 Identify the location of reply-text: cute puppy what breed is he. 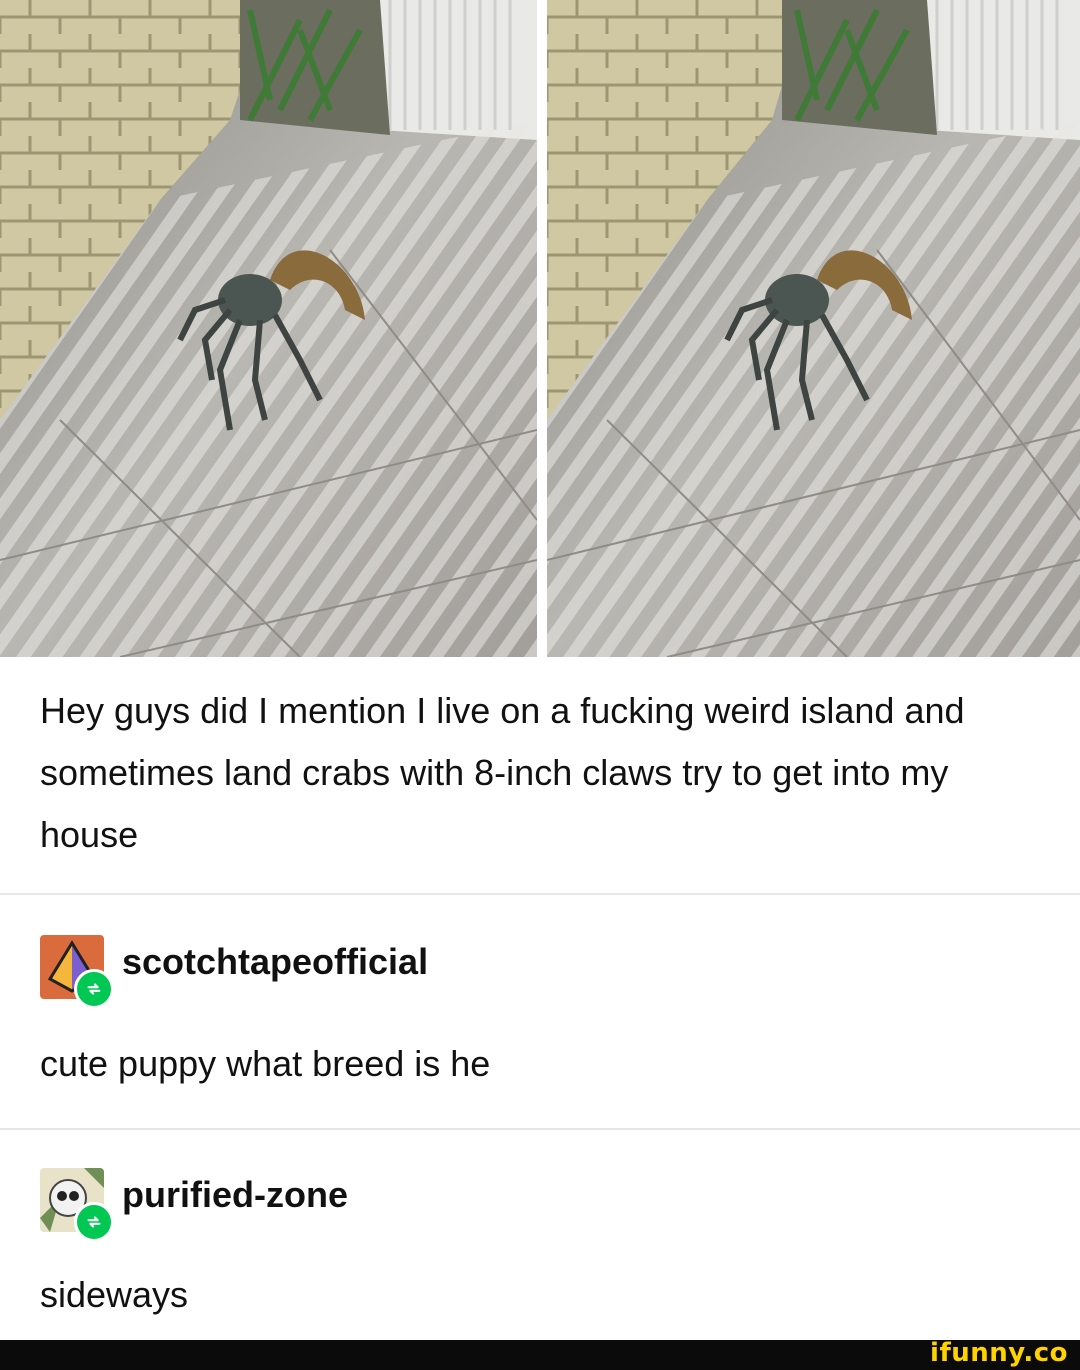
(265, 1063).